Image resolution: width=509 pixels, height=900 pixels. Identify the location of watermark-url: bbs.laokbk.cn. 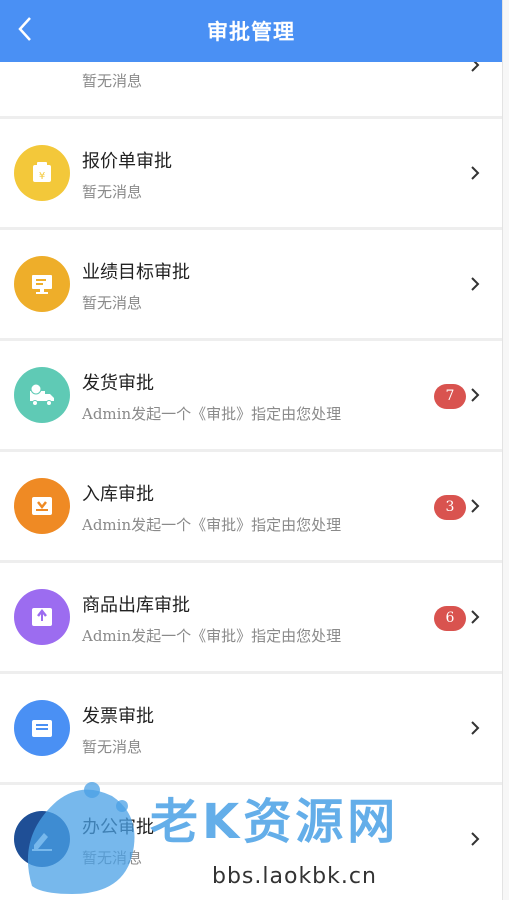
(294, 876).